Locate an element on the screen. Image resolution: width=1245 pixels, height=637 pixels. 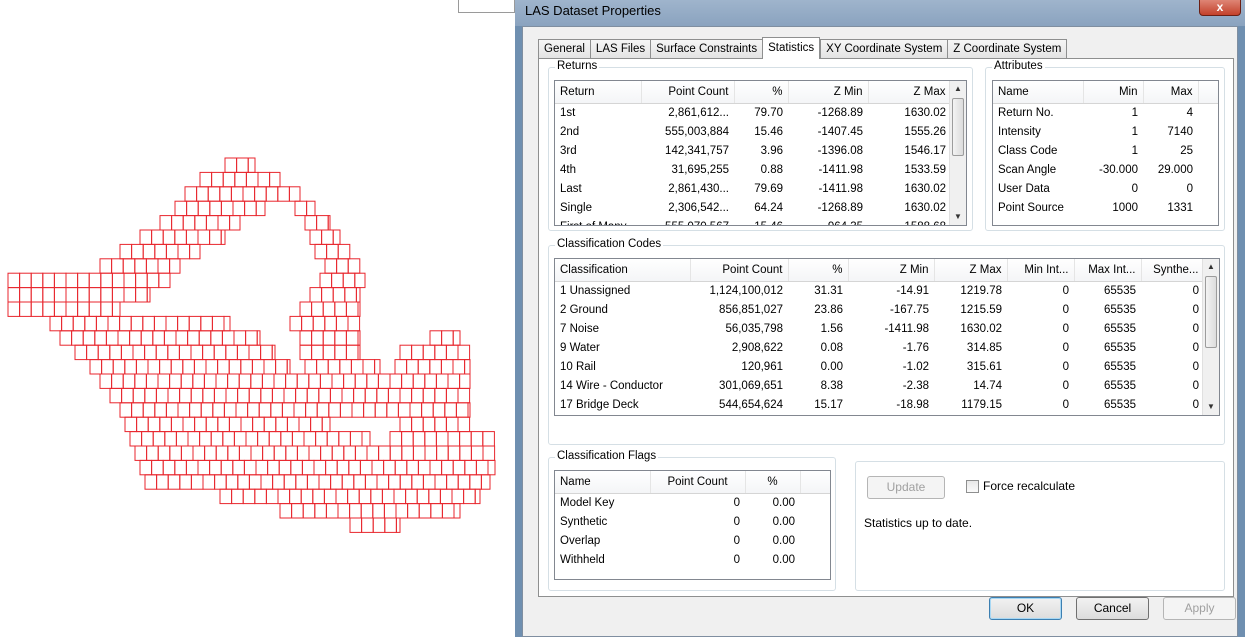
table-row: 1st 2,861,612... 79.70 -1268.89 1630.02 is located at coordinates (753, 112).